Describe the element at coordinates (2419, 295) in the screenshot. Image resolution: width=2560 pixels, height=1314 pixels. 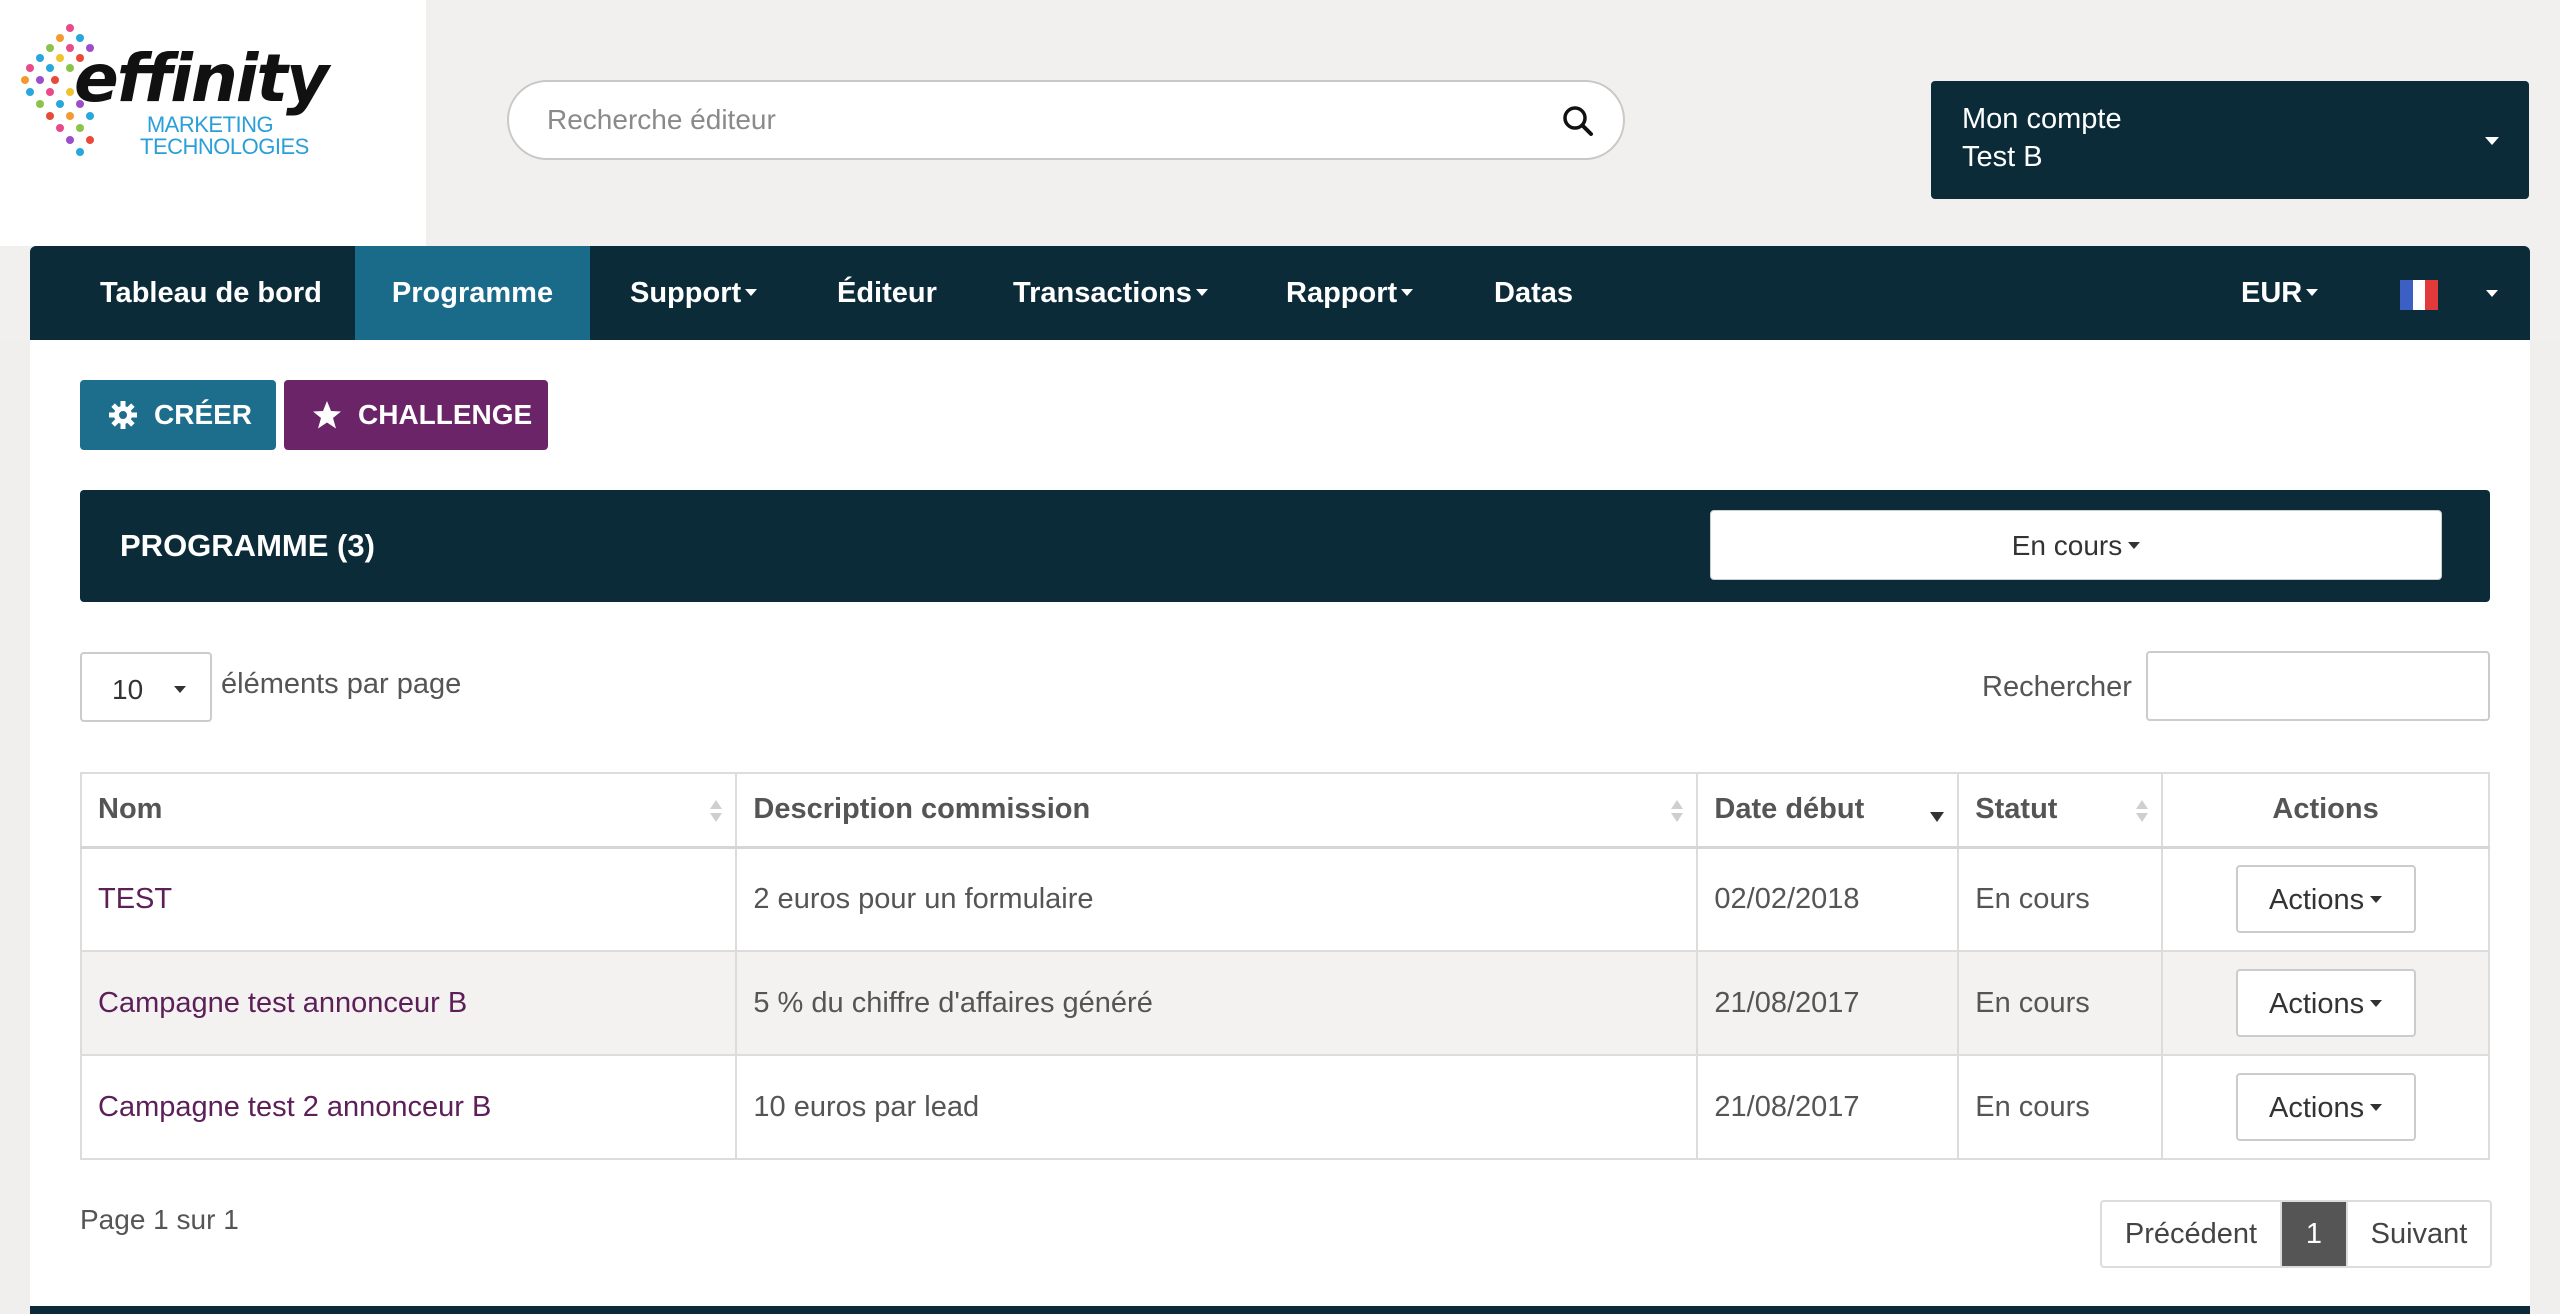
I see `french-flag-icon` at that location.